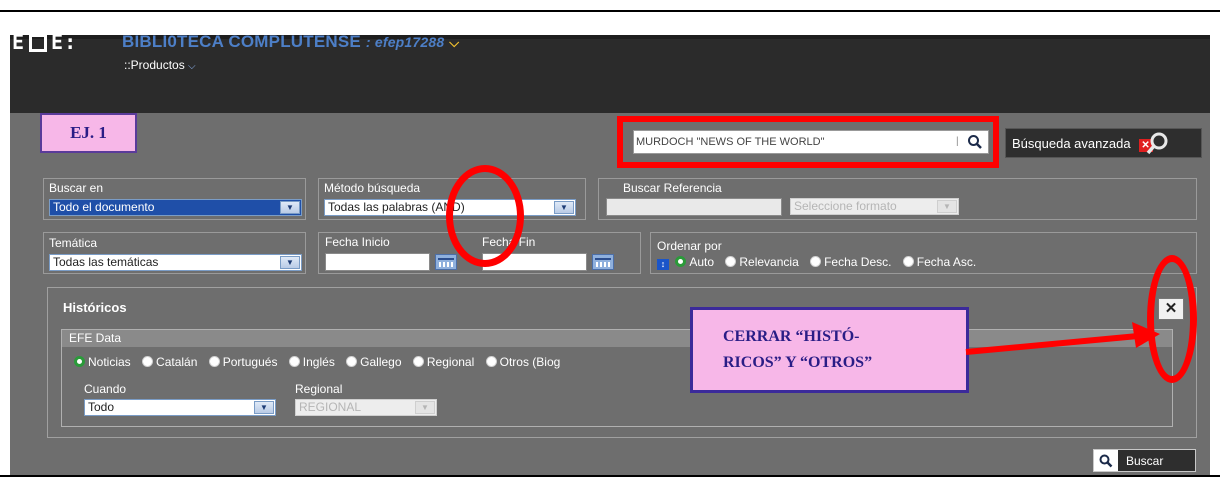 Image resolution: width=1220 pixels, height=477 pixels. What do you see at coordinates (1062, 338) in the screenshot?
I see `annotation-arrow-icon` at bounding box center [1062, 338].